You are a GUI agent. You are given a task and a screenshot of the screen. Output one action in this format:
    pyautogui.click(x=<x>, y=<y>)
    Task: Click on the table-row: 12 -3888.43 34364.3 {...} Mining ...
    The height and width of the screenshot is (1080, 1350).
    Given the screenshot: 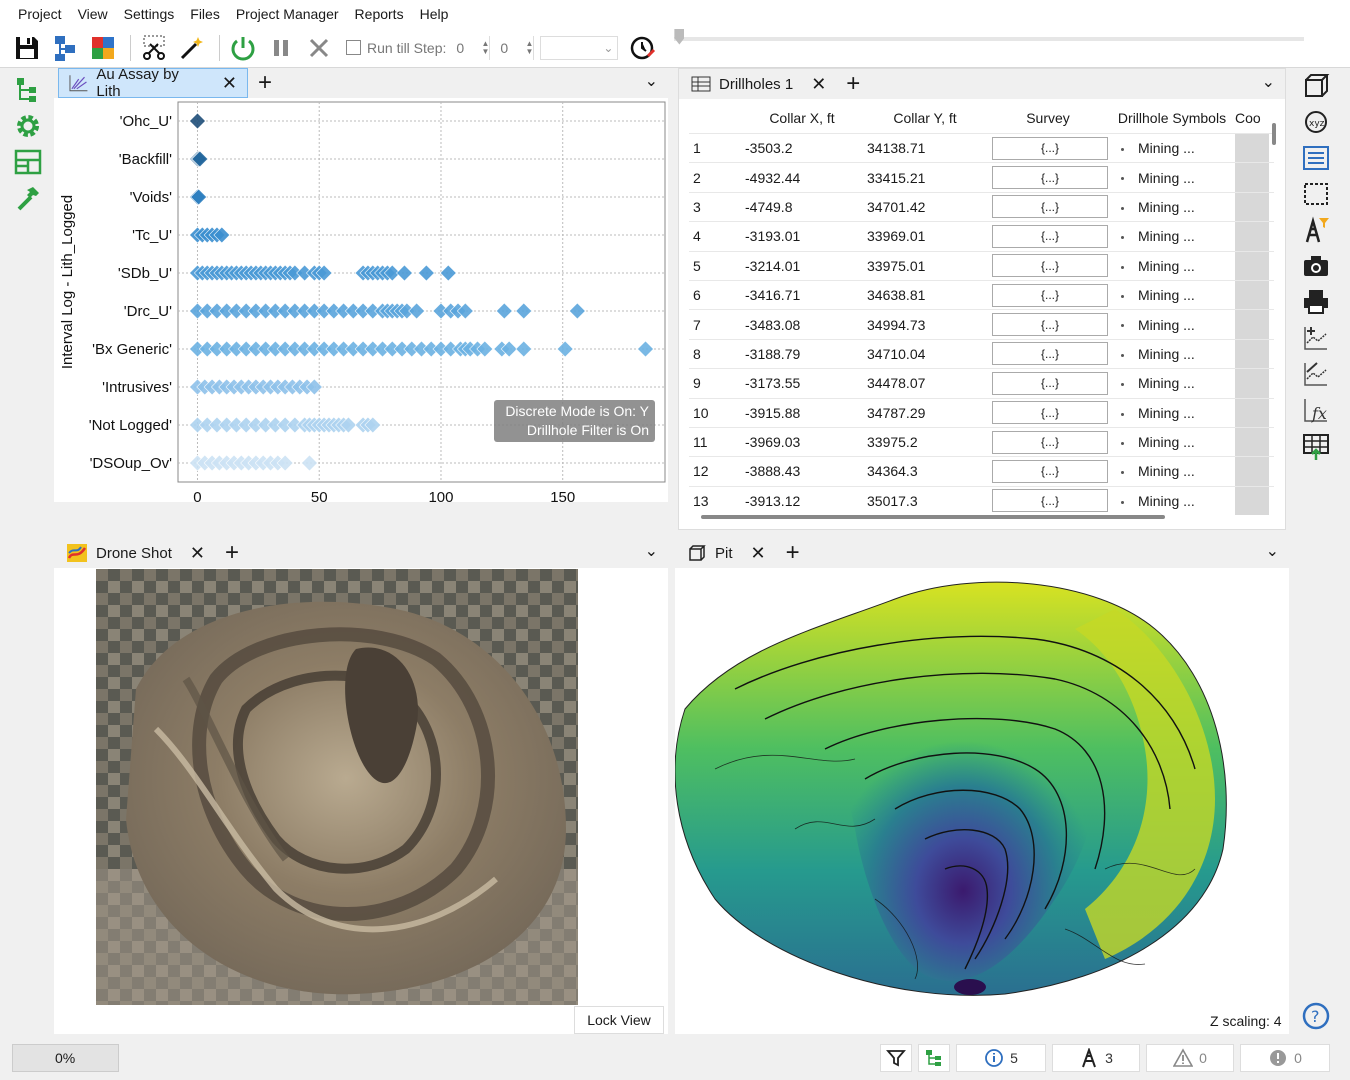 What is the action you would take?
    pyautogui.click(x=981, y=471)
    